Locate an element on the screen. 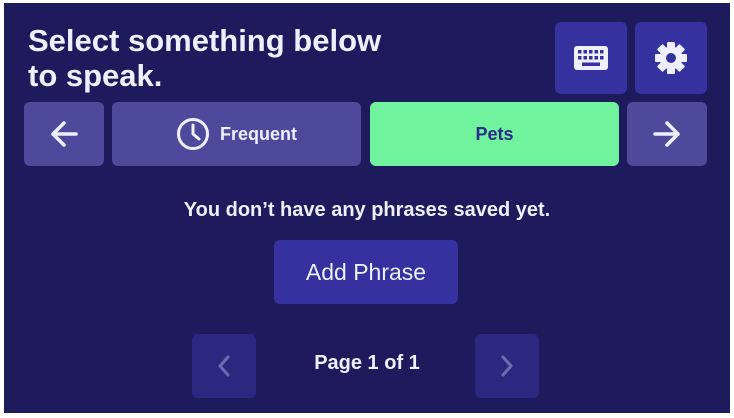 The height and width of the screenshot is (418, 734). tab-label: Pets is located at coordinates (494, 133).